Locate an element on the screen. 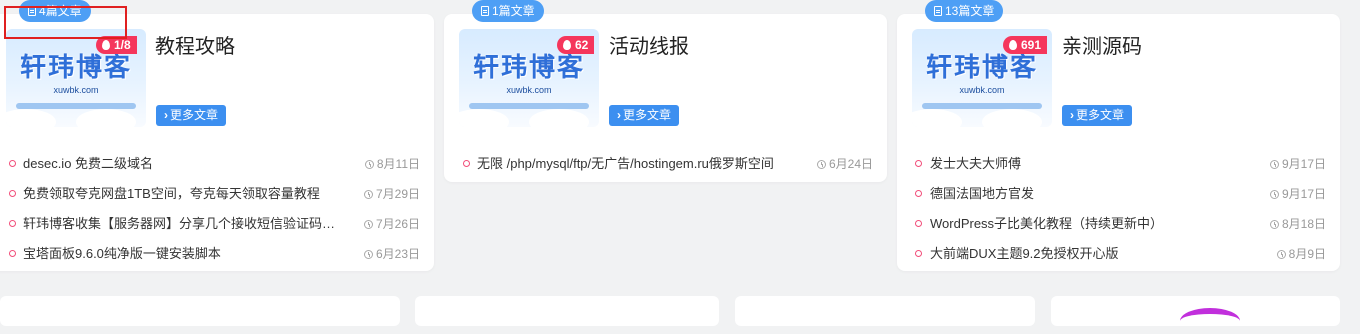 The height and width of the screenshot is (334, 1360). hot-count-badge: 62 is located at coordinates (576, 45).